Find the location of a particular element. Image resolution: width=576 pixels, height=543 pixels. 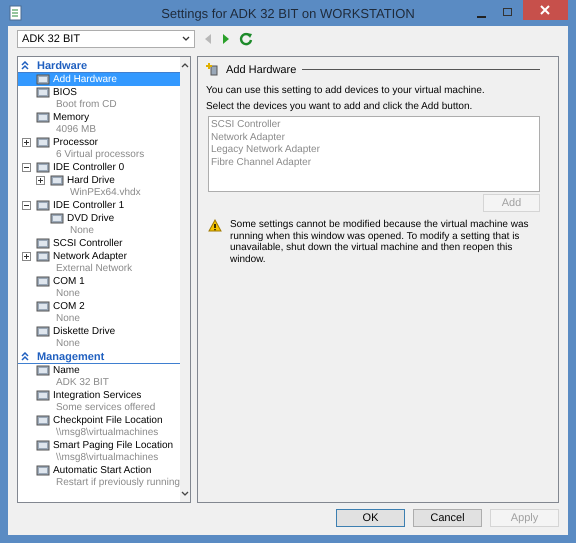

item-detail: WinPEx64.vhdx is located at coordinates (105, 193).